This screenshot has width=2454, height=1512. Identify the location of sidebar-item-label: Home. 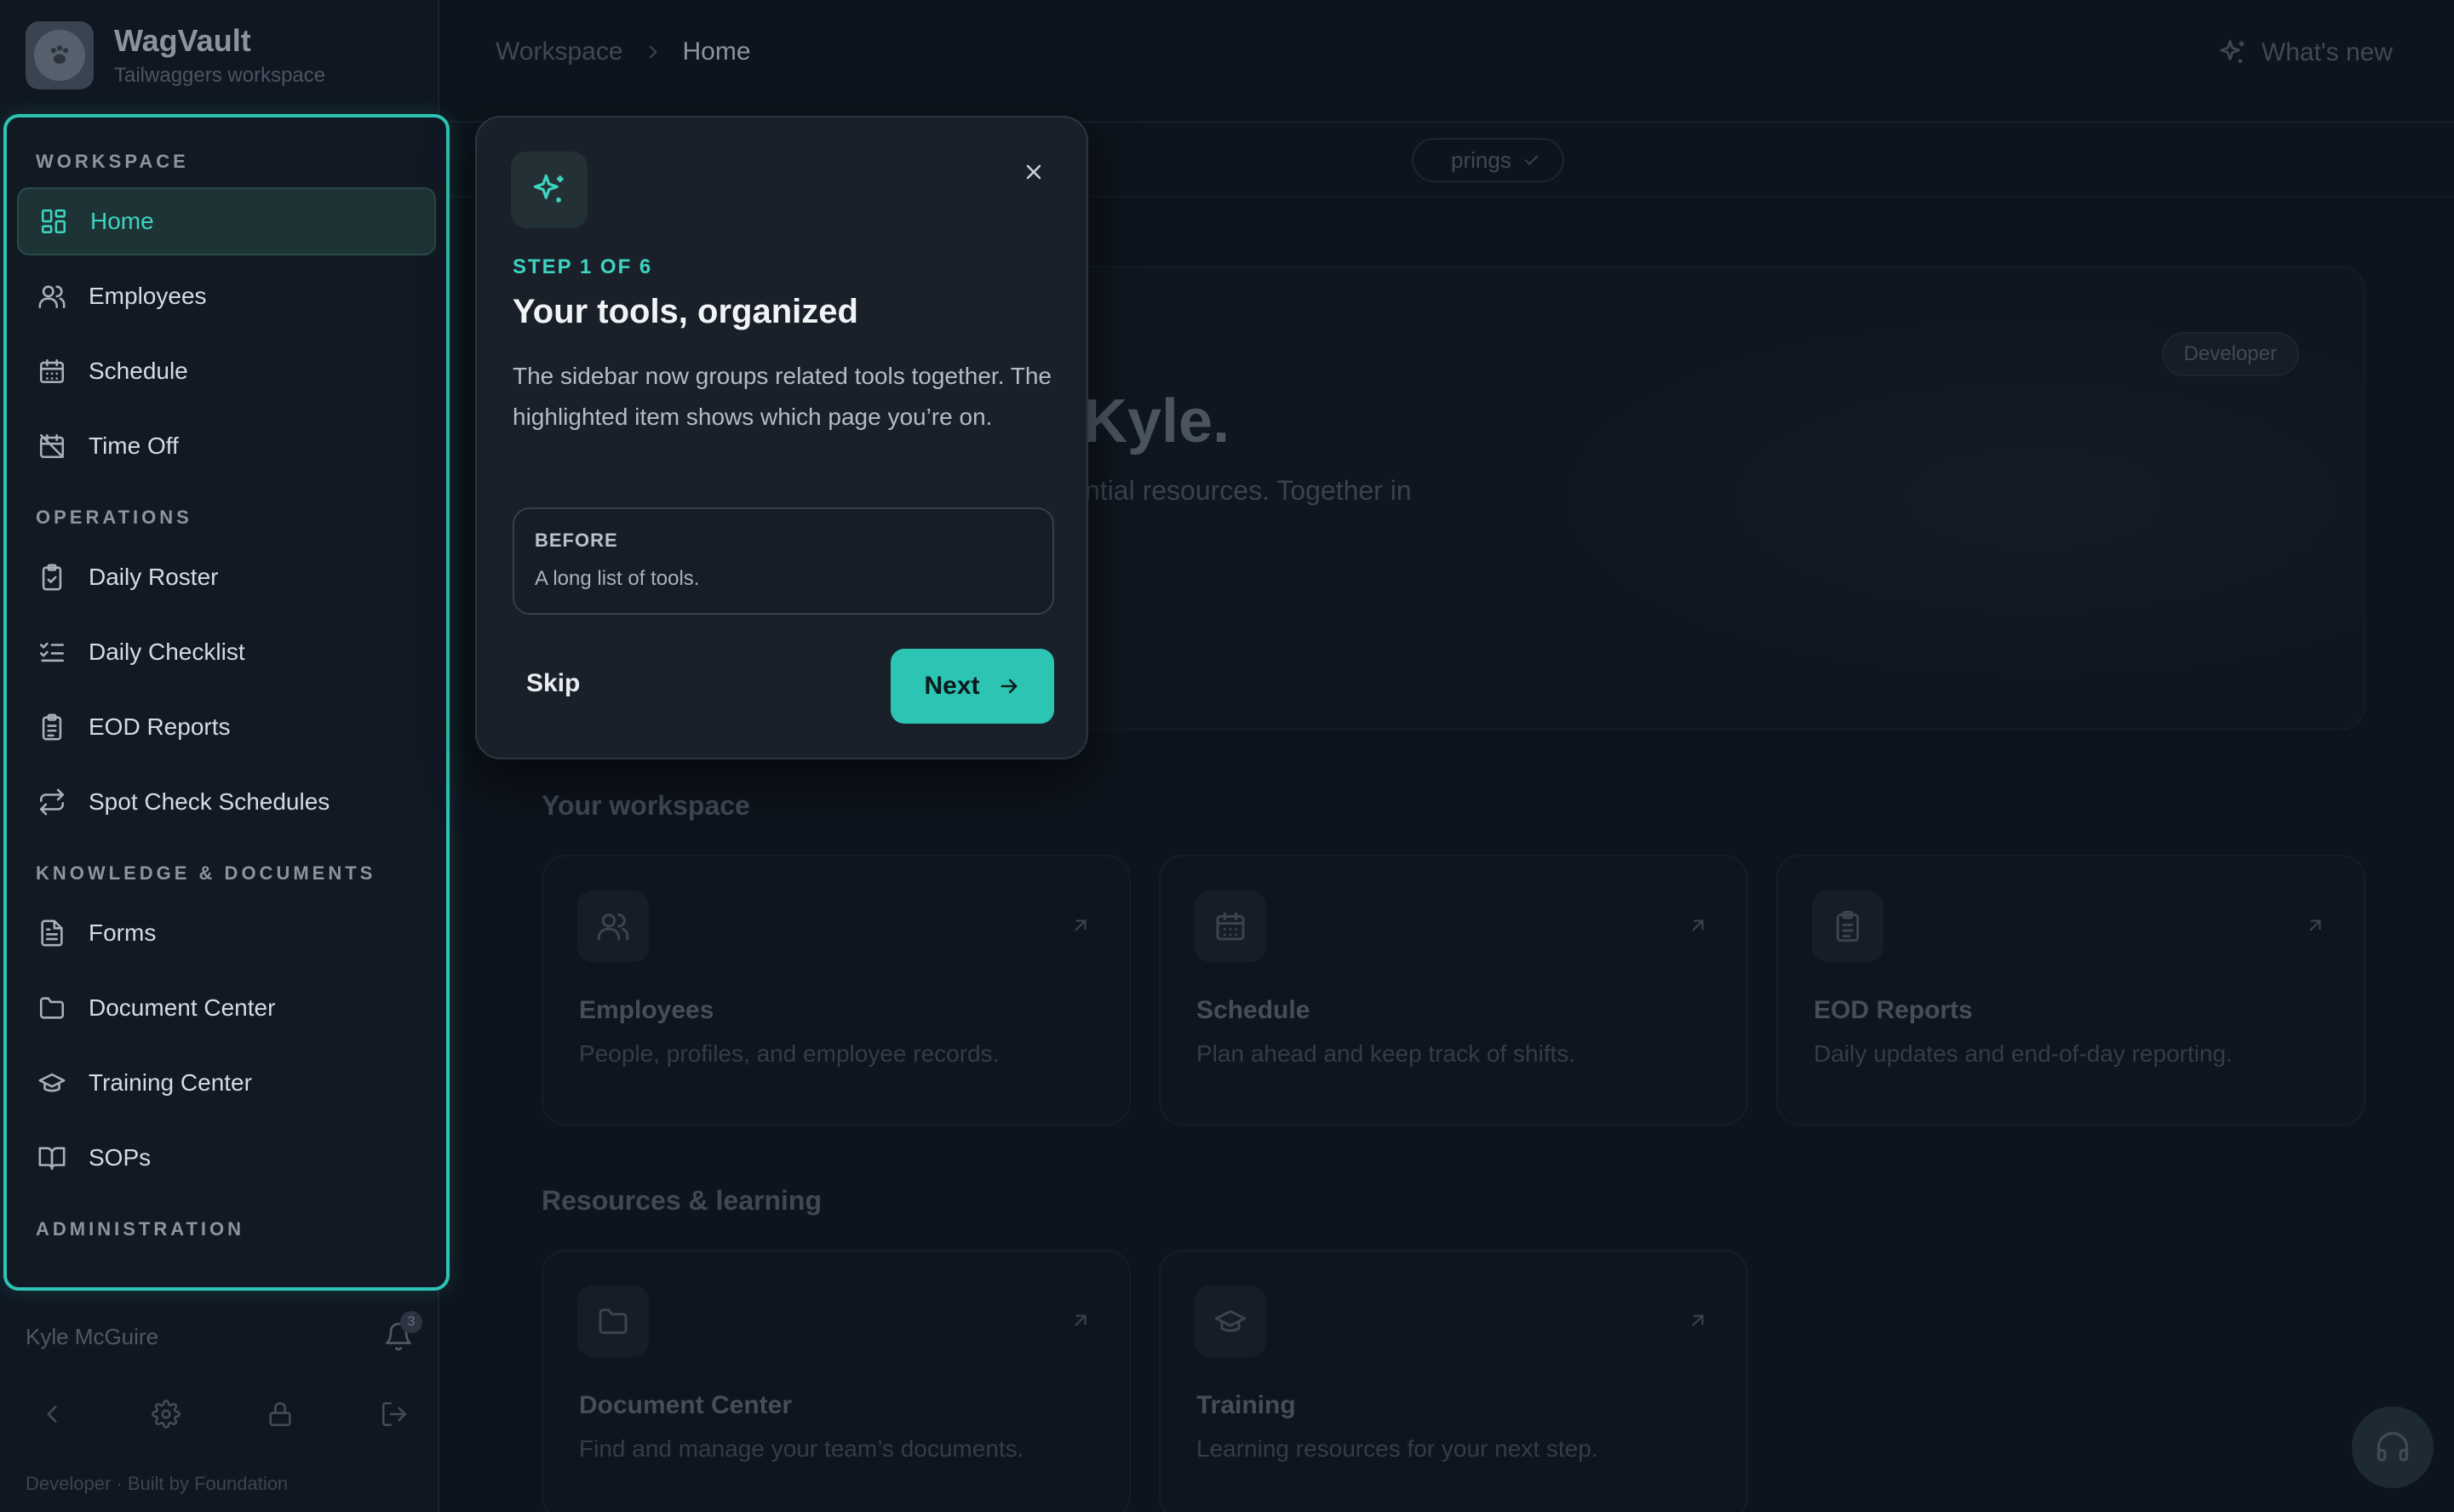
(122, 221).